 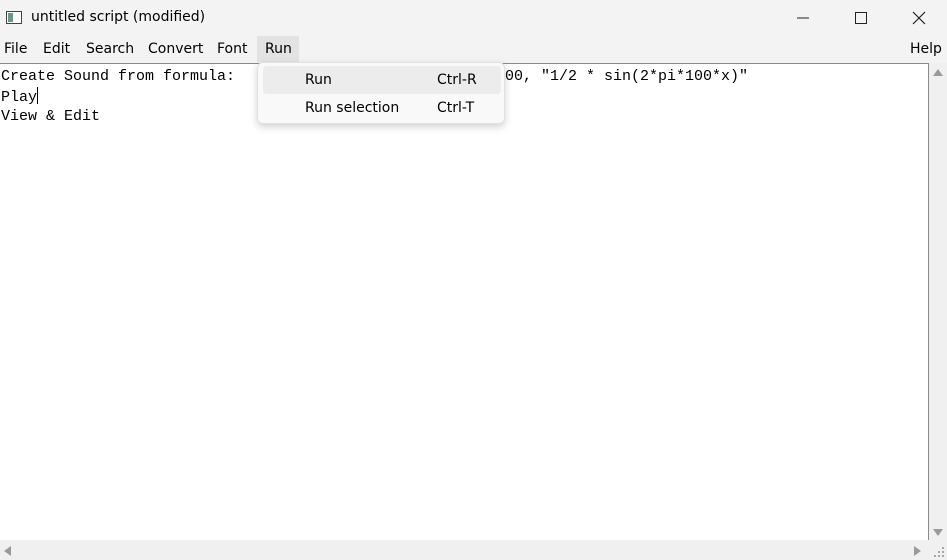 I want to click on menu-item-run-selection-label: Run selection, so click(x=352, y=108).